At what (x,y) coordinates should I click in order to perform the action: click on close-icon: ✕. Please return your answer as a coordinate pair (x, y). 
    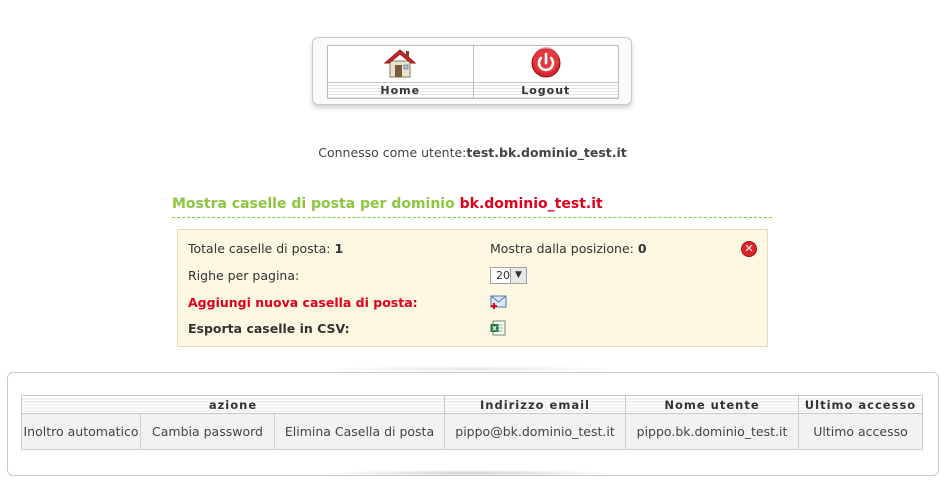
    Looking at the image, I should click on (749, 249).